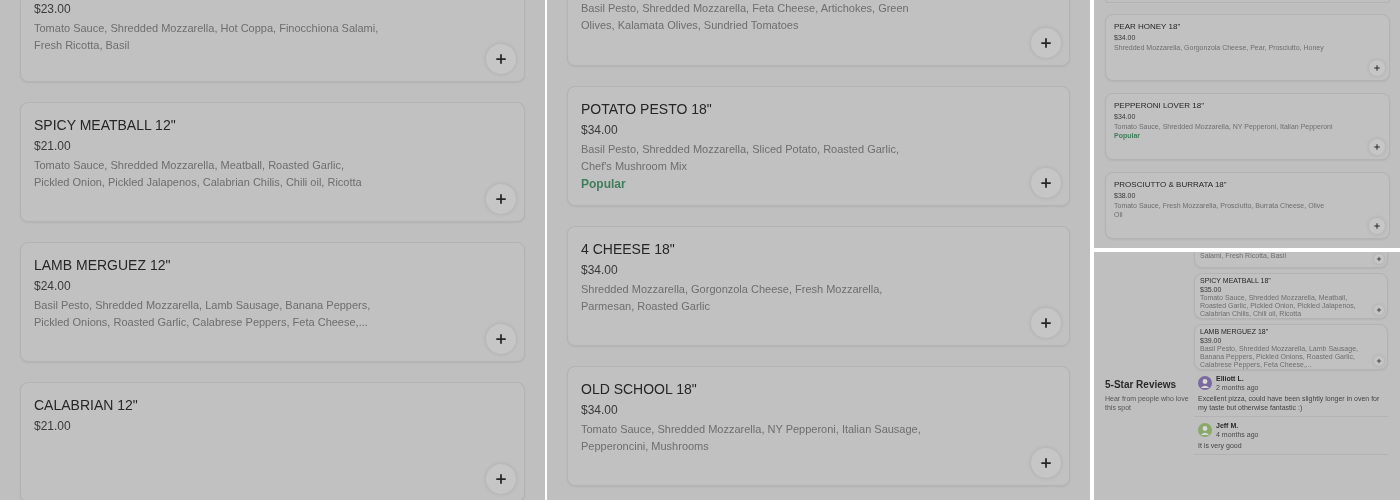 The image size is (1400, 500). What do you see at coordinates (1148, 27) in the screenshot?
I see `item-name: PEAR HONEY 18"` at bounding box center [1148, 27].